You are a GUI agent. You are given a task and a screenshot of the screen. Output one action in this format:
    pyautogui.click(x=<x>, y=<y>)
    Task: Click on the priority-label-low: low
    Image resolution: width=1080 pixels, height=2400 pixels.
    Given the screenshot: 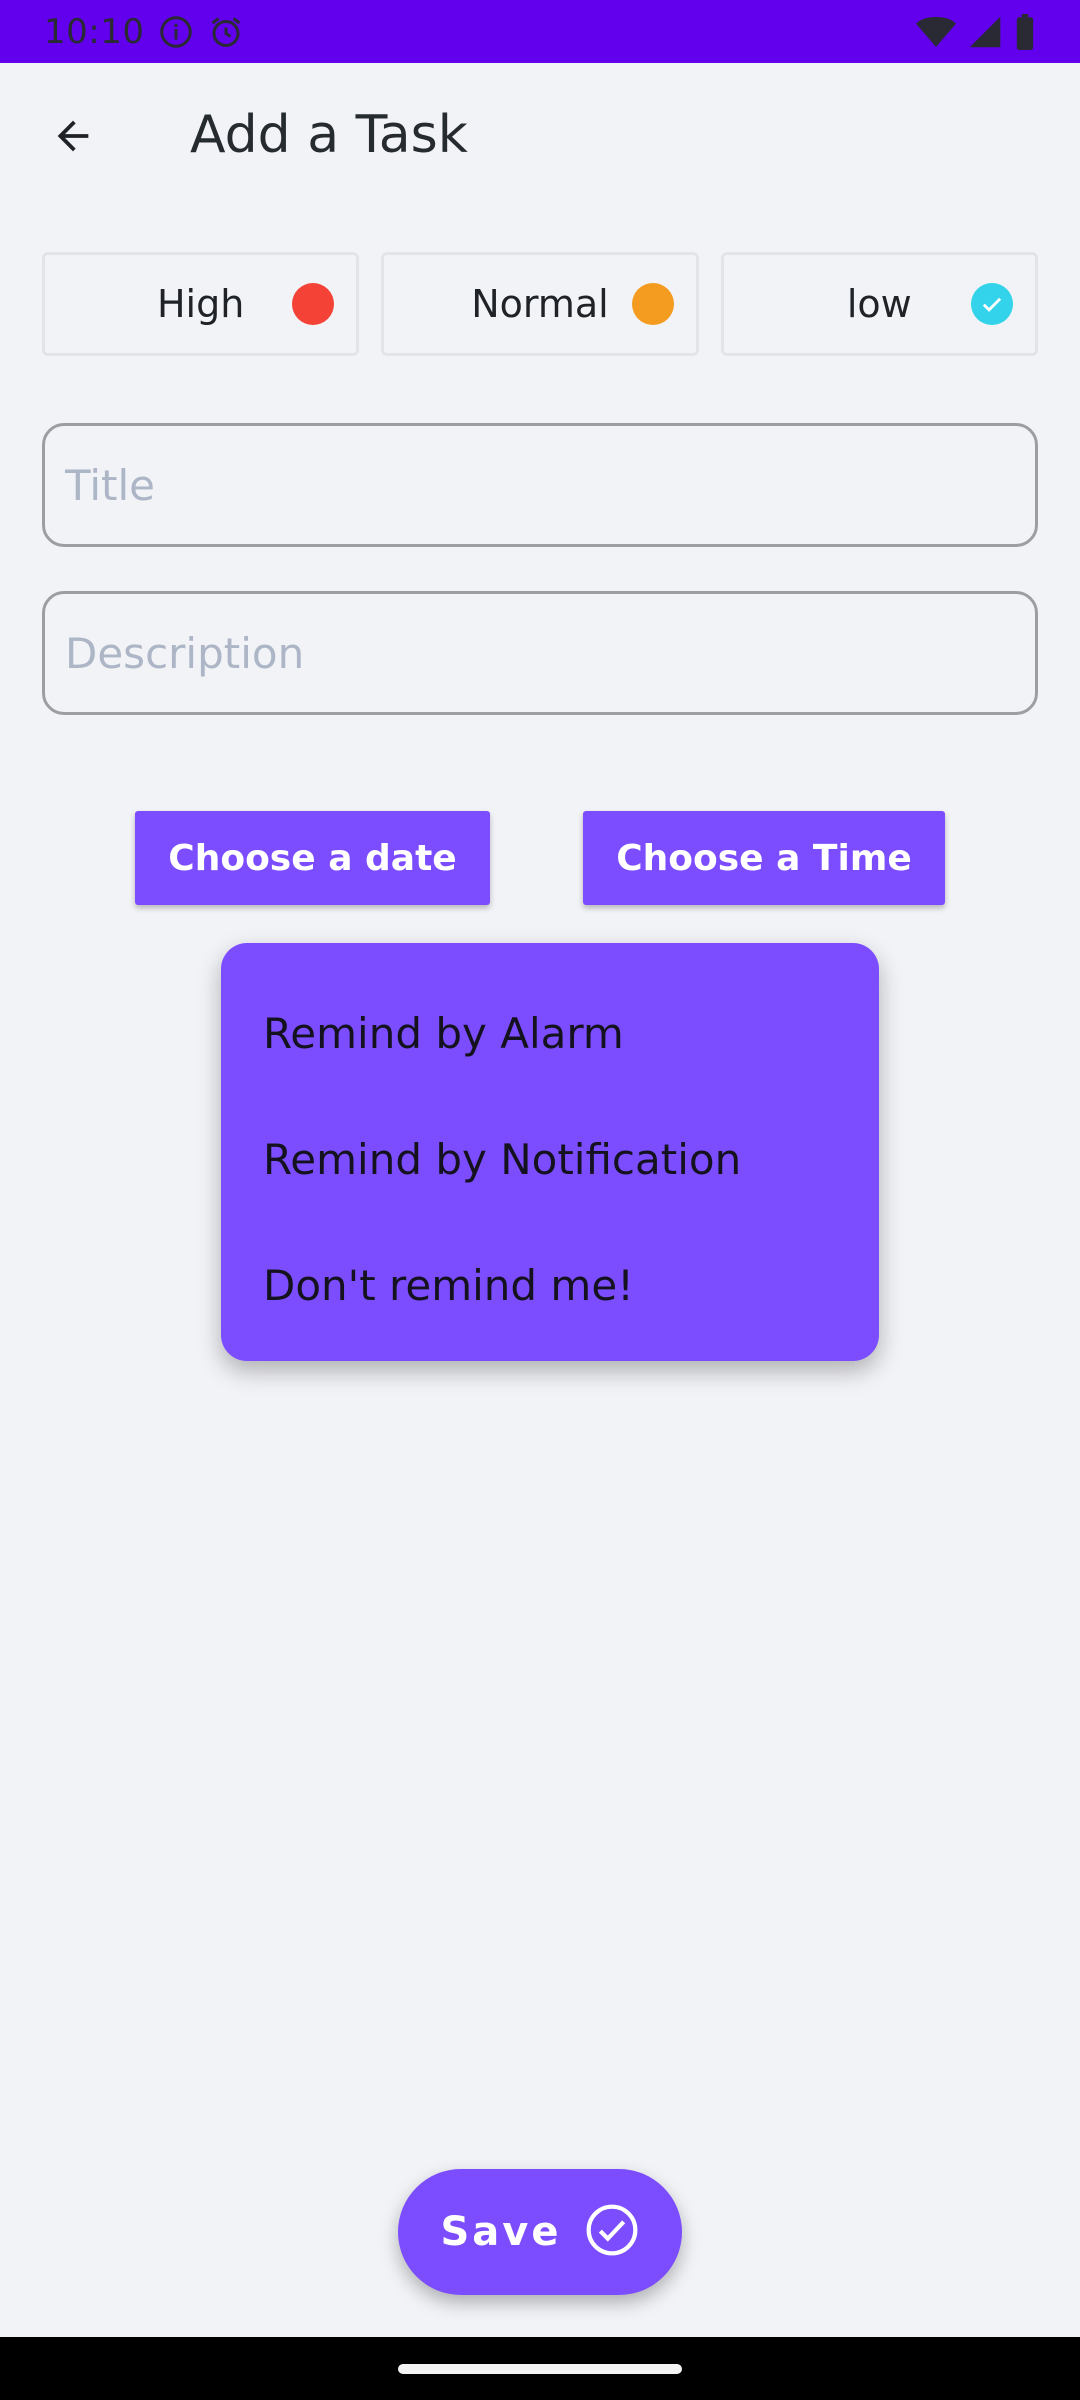 What is the action you would take?
    pyautogui.click(x=879, y=304)
    